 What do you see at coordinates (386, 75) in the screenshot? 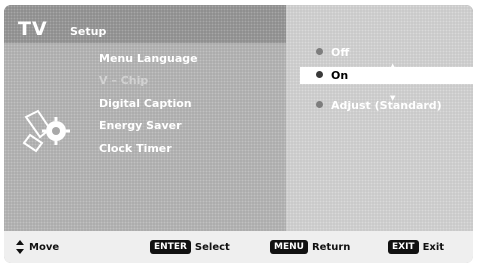
I see `option-on: ◀ On` at bounding box center [386, 75].